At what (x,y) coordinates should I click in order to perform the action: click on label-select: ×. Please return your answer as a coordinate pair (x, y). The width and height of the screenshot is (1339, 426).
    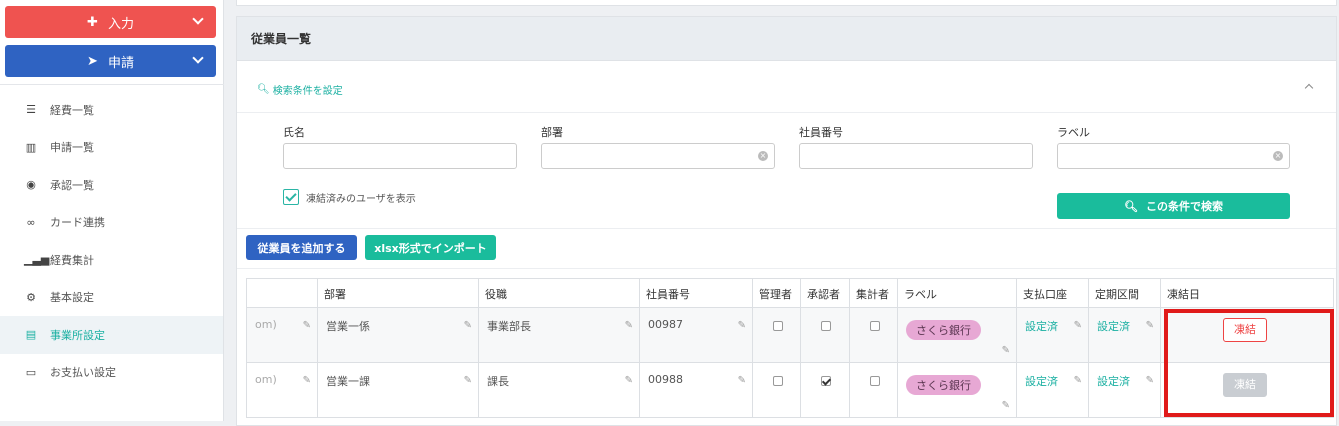
    Looking at the image, I should click on (1173, 156).